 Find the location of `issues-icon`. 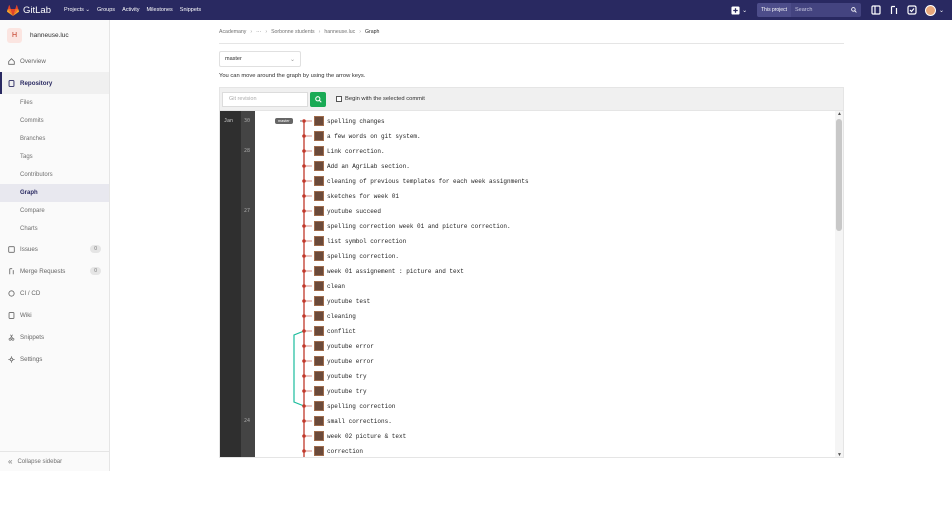

issues-icon is located at coordinates (11, 249).